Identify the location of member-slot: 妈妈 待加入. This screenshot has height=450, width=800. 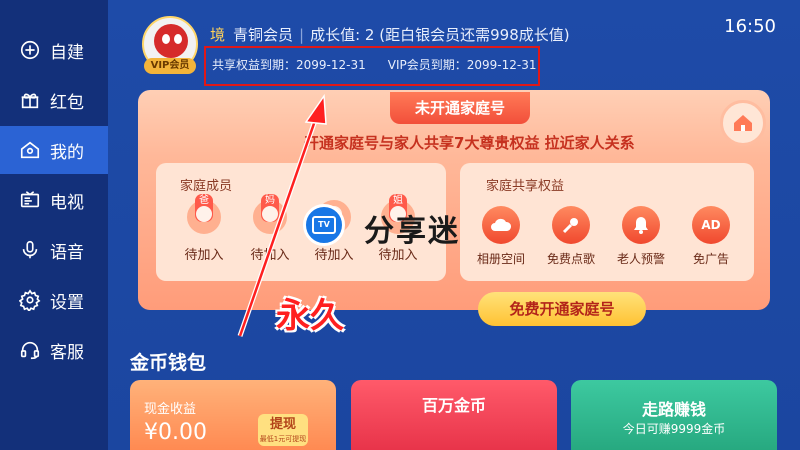
(270, 228).